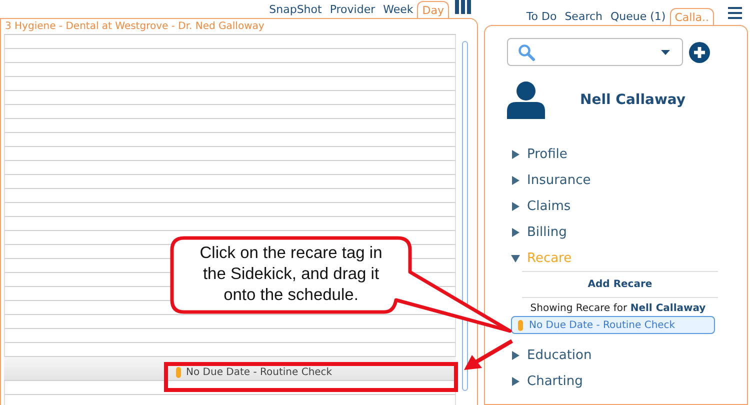  What do you see at coordinates (735, 13) in the screenshot?
I see `menu-icon` at bounding box center [735, 13].